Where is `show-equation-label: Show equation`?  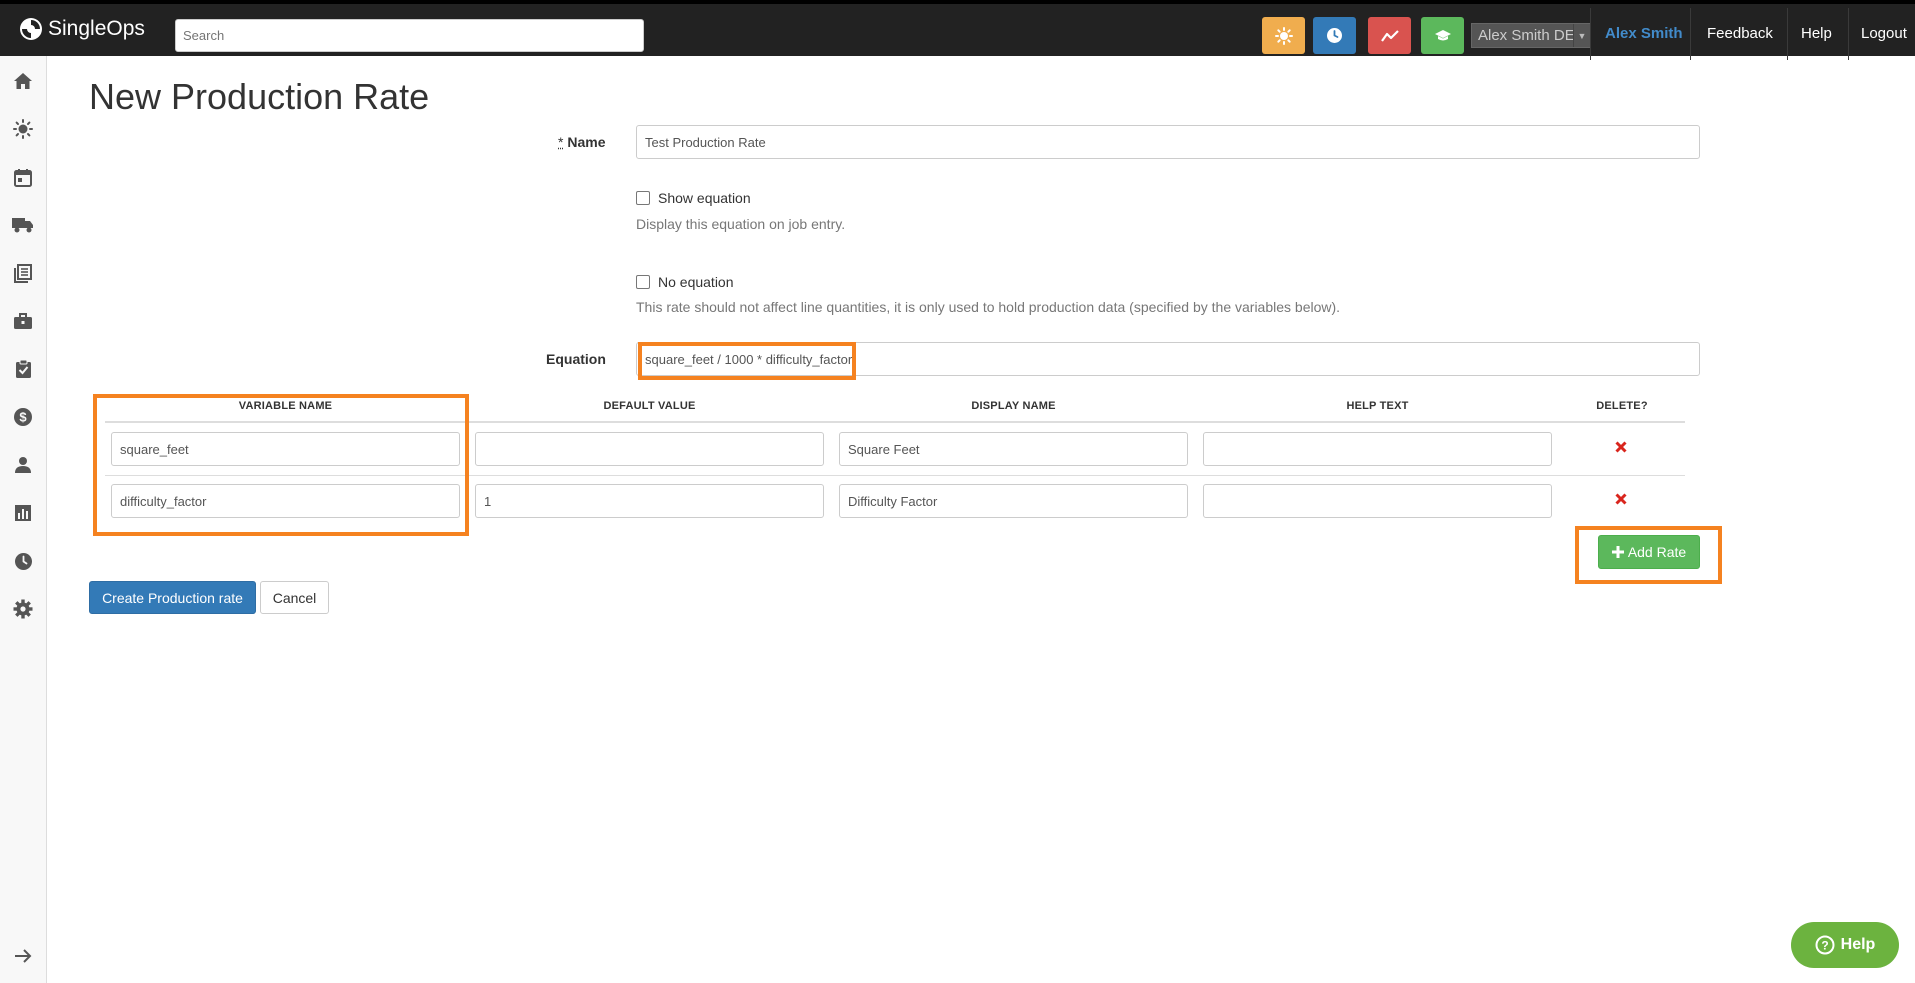
show-equation-label: Show equation is located at coordinates (704, 198).